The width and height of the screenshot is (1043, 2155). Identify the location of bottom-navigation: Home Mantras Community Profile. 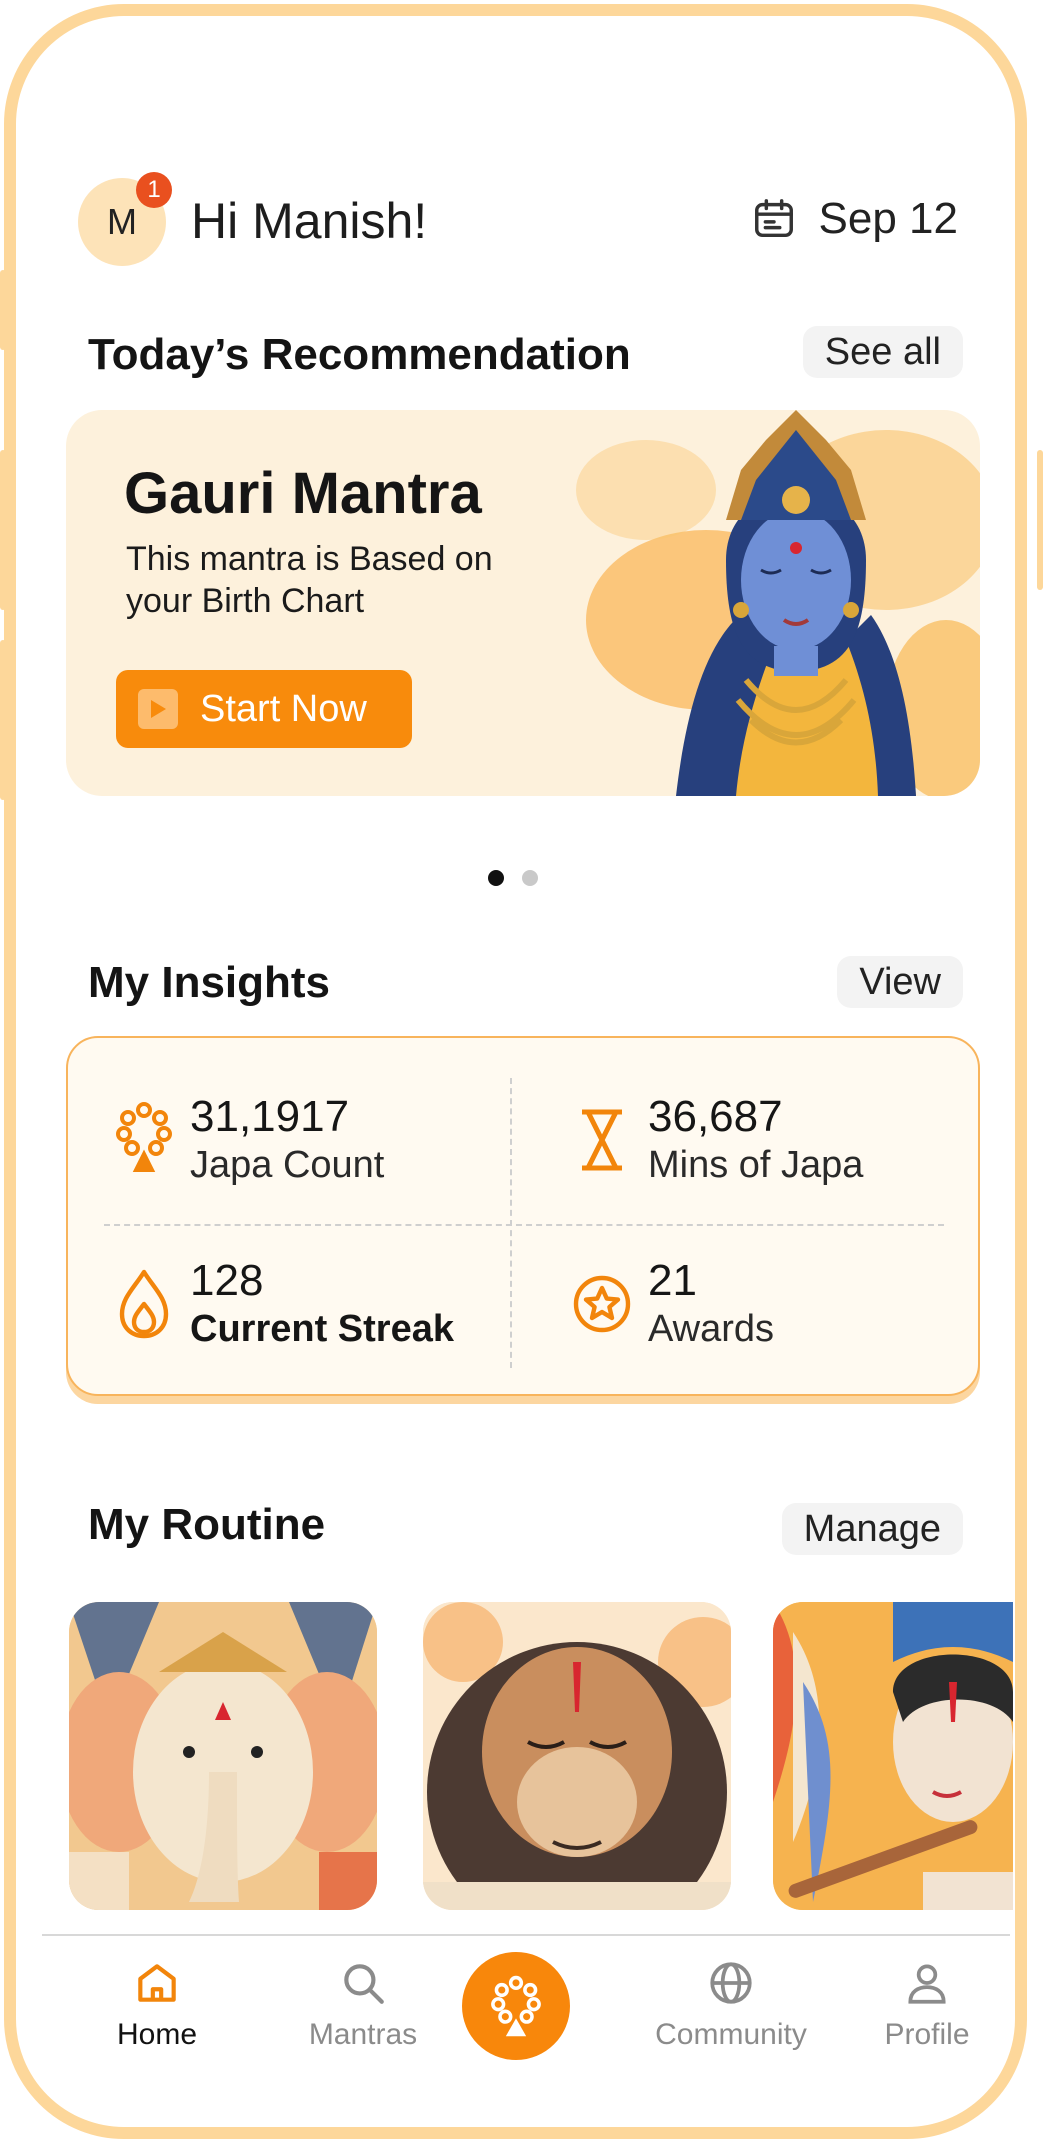
(526, 2020).